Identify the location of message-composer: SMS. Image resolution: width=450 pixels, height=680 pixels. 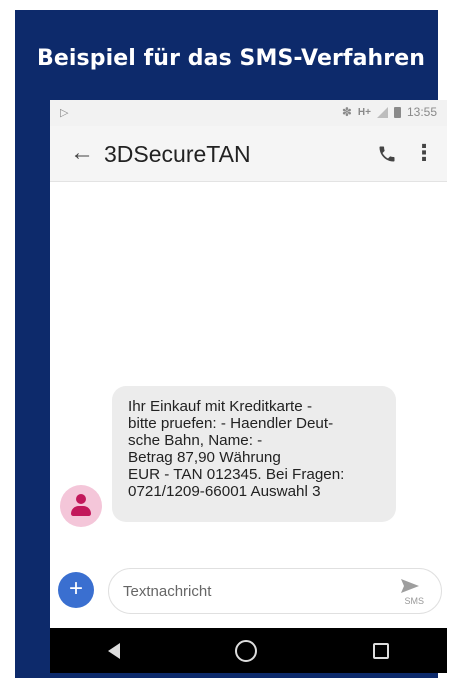
(275, 591).